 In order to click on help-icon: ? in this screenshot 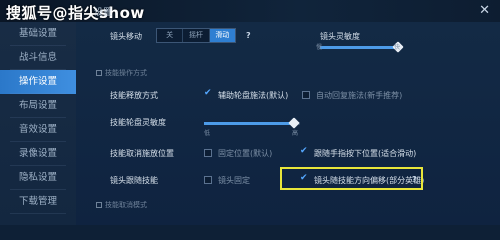, I will do `click(248, 35)`.